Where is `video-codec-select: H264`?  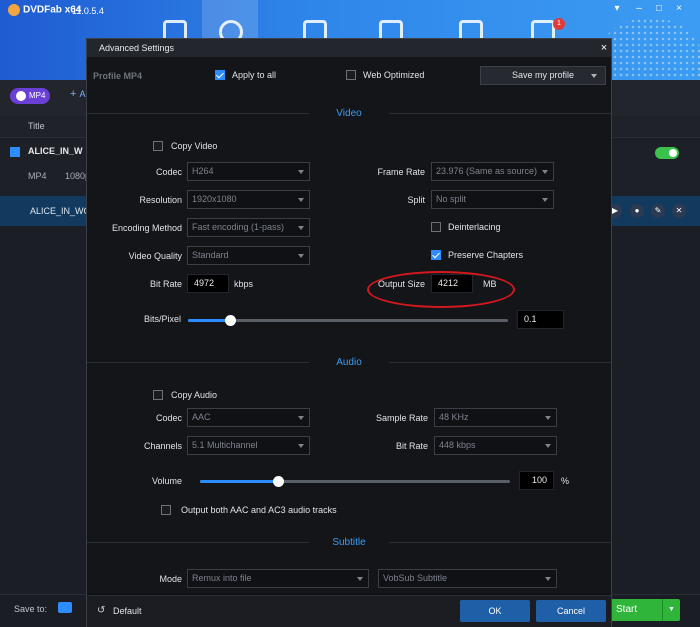 video-codec-select: H264 is located at coordinates (248, 171).